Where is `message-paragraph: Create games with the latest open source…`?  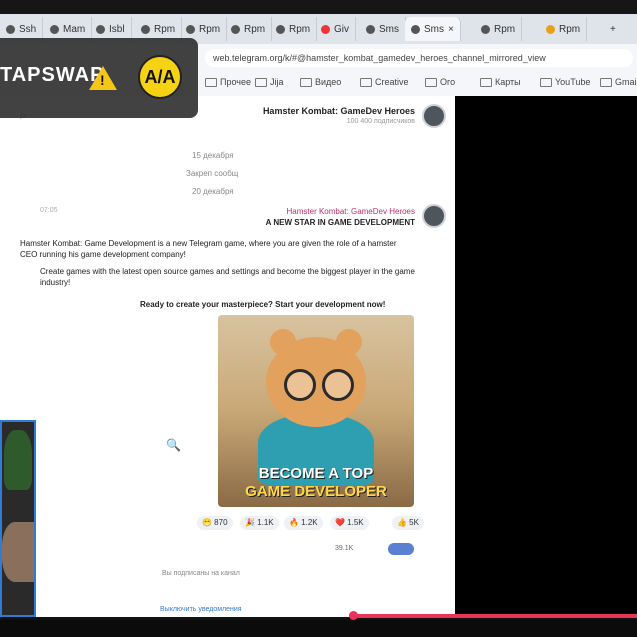 message-paragraph: Create games with the latest open source… is located at coordinates (227, 277).